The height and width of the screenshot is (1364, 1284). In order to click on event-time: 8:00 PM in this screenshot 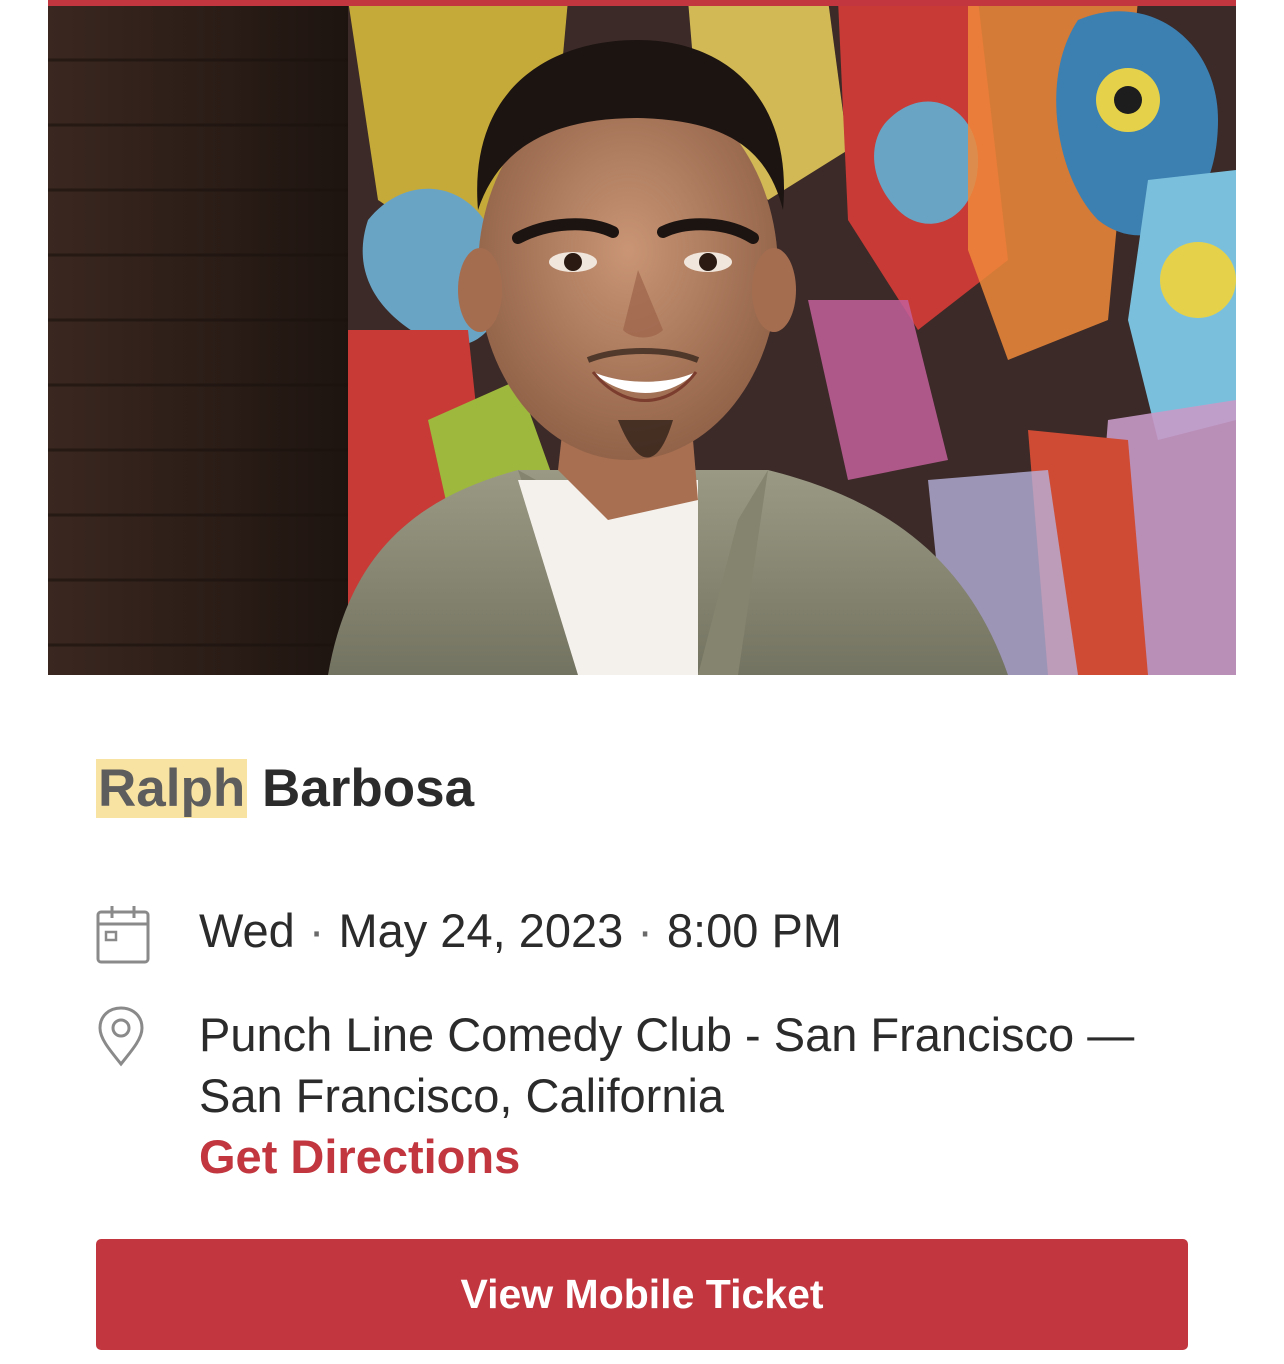, I will do `click(754, 930)`.